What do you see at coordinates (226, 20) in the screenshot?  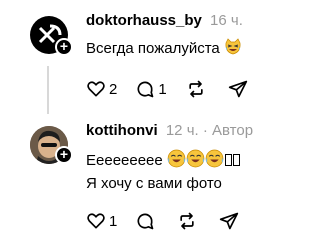 I see `timestamp: 16 ч.` at bounding box center [226, 20].